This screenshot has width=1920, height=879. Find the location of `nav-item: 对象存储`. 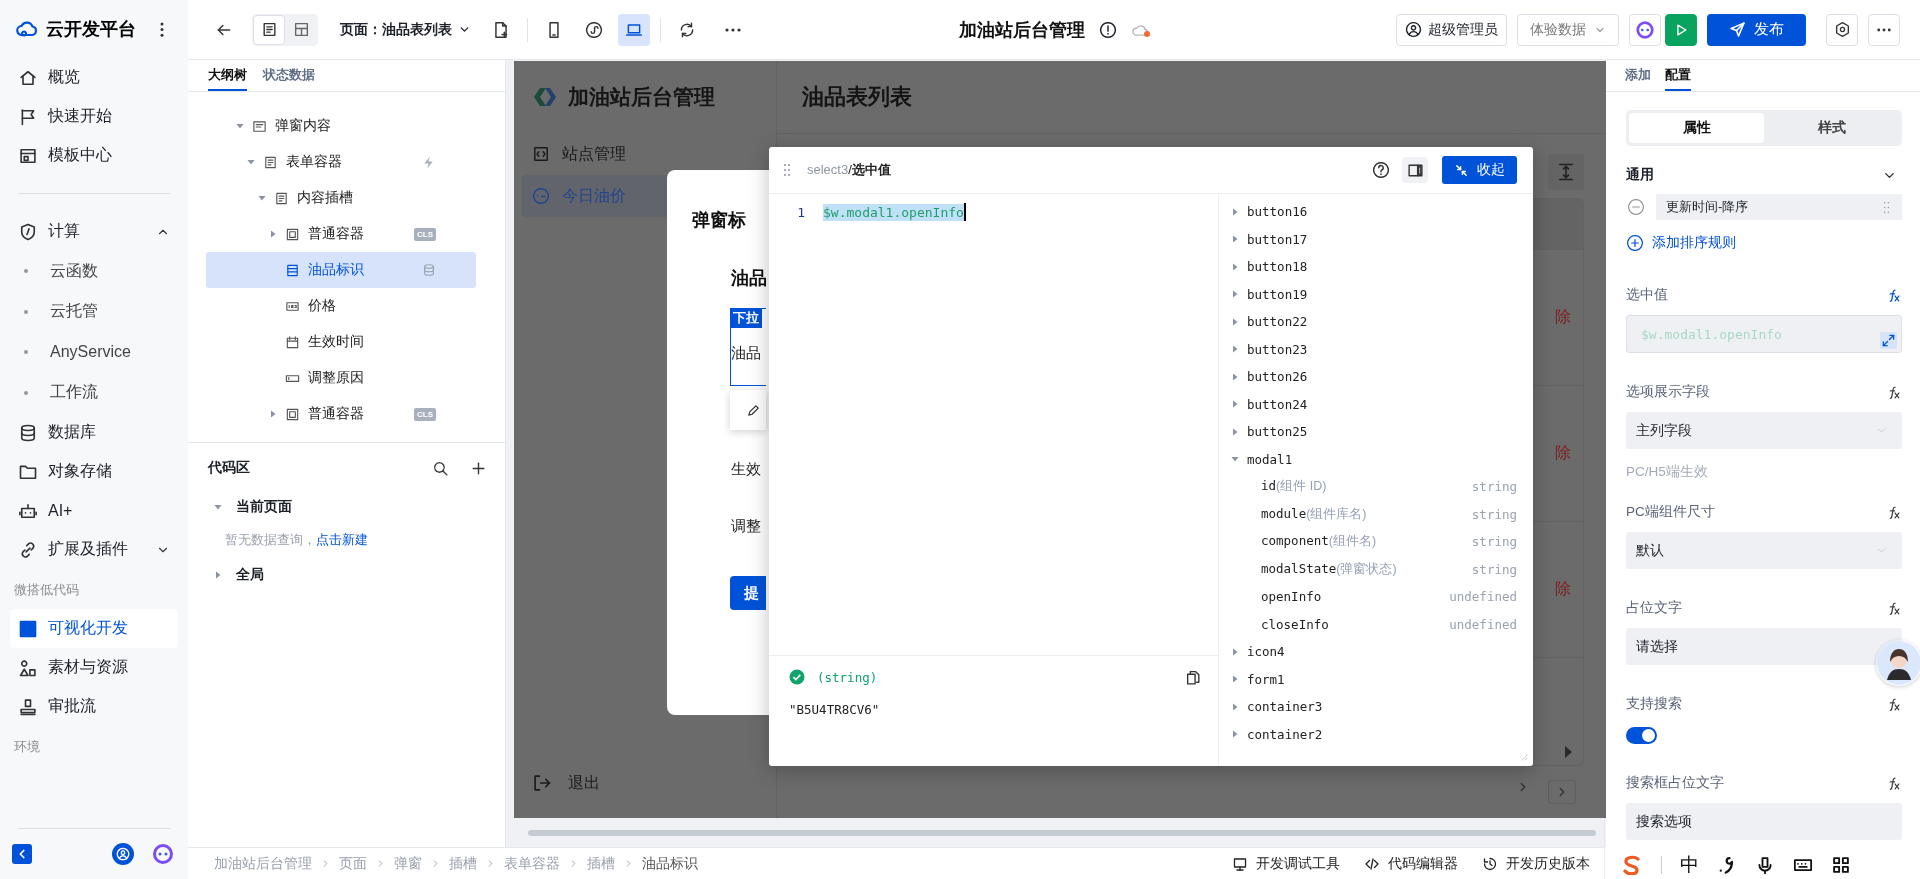

nav-item: 对象存储 is located at coordinates (94, 471).